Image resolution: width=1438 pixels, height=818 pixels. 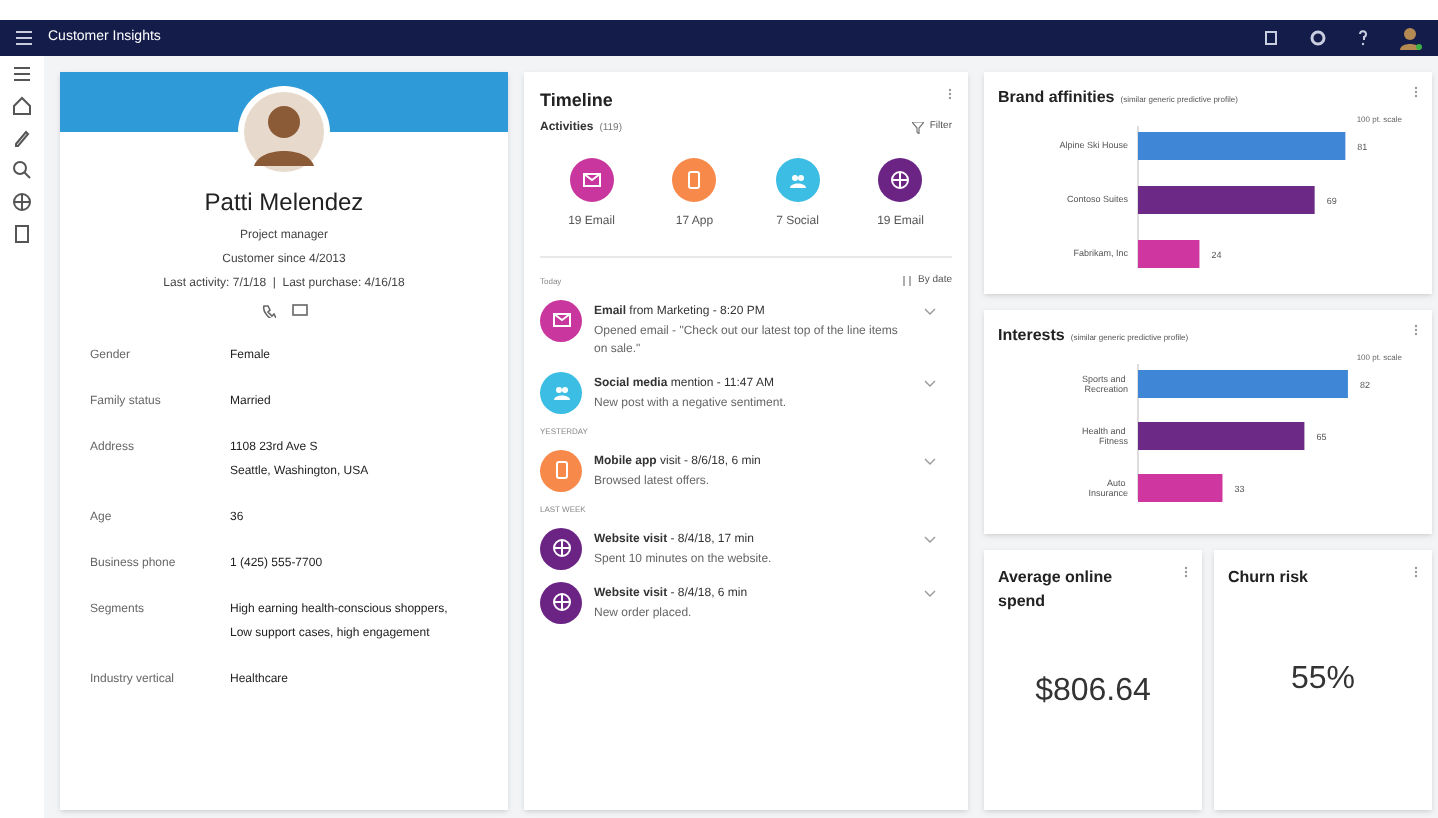 What do you see at coordinates (284, 203) in the screenshot?
I see `customer-name: Patti Melendez` at bounding box center [284, 203].